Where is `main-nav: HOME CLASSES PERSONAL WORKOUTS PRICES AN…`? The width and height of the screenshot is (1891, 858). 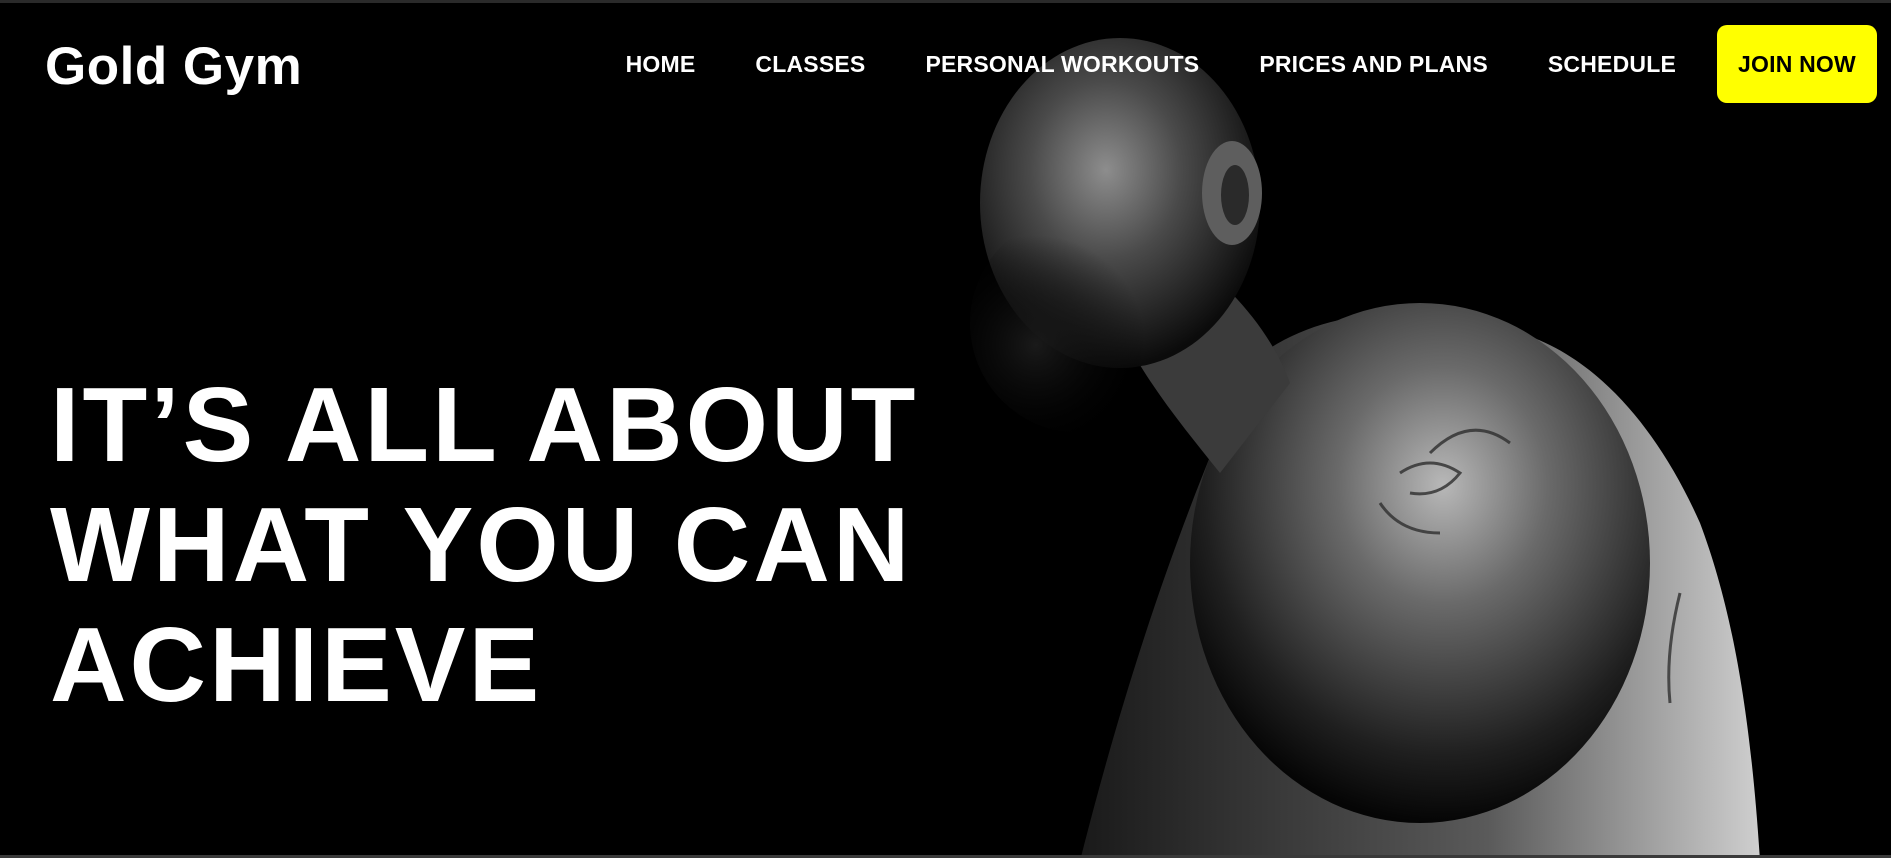
main-nav: HOME CLASSES PERSONAL WORKOUTS PRICES AN… is located at coordinates (1251, 64).